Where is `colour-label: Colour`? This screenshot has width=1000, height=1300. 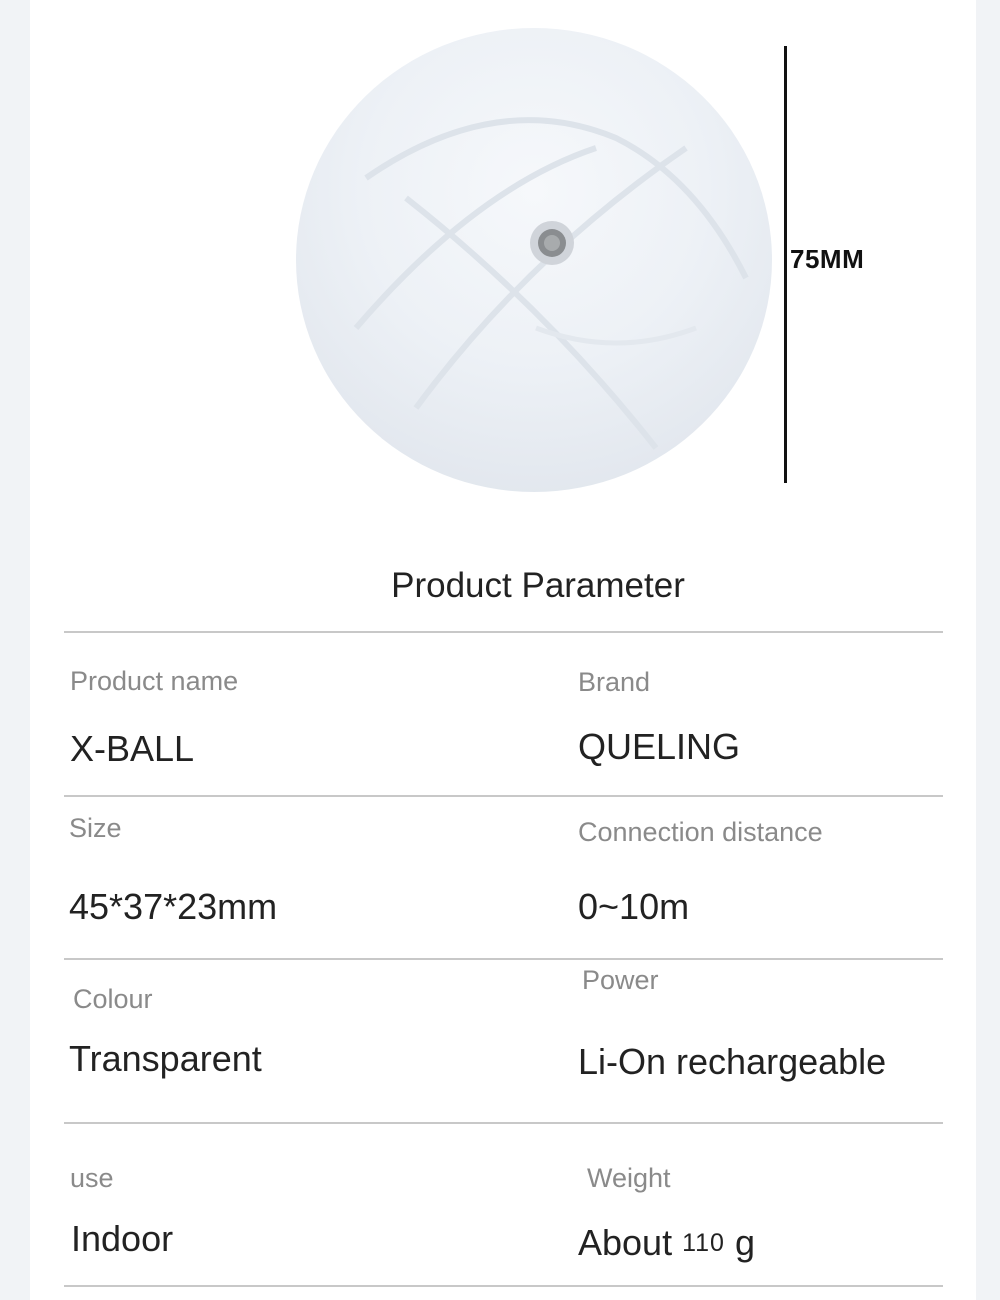 colour-label: Colour is located at coordinates (113, 999).